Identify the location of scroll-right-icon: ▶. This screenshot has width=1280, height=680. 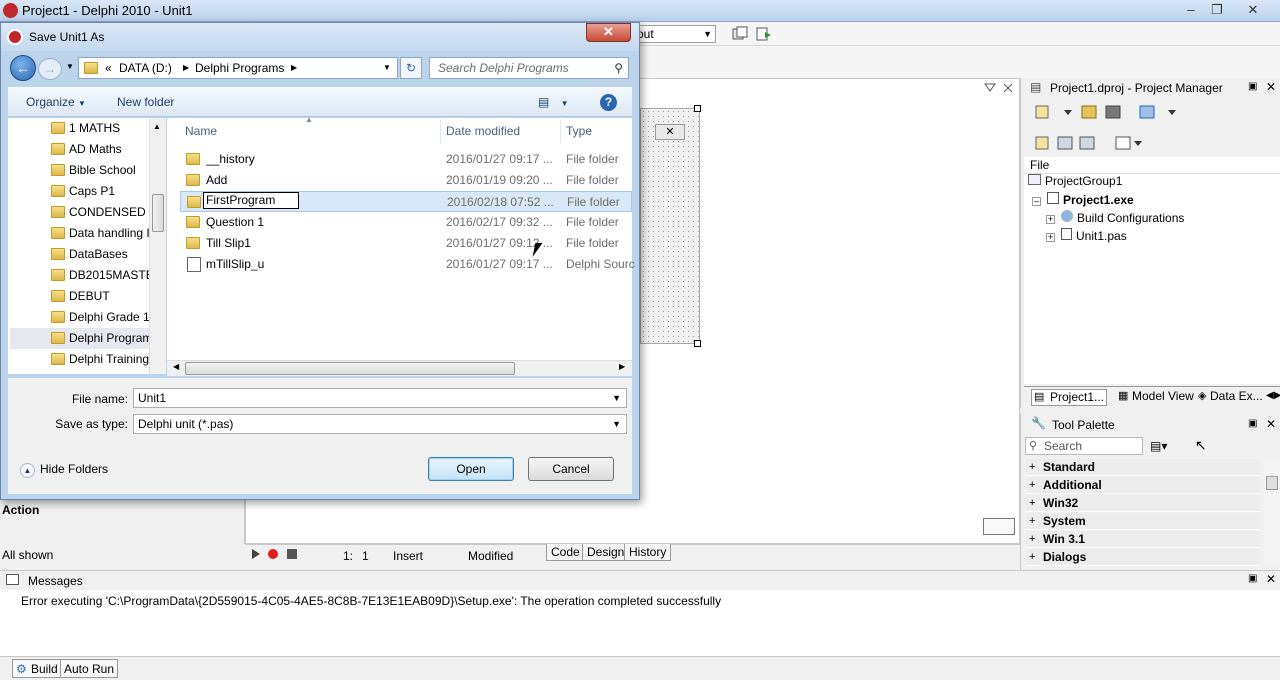
(622, 366).